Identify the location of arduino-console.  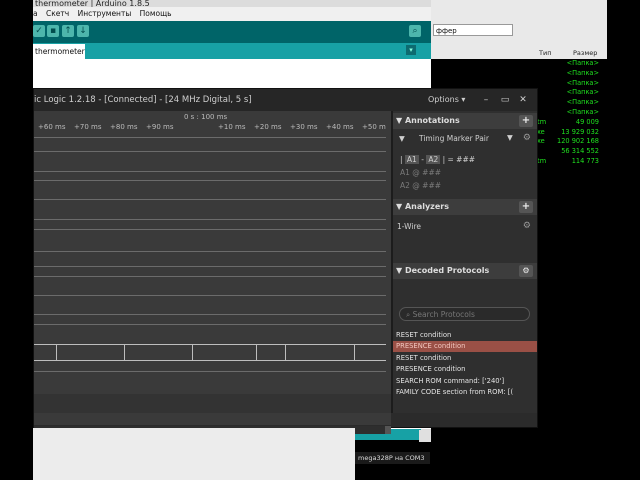
(194, 454).